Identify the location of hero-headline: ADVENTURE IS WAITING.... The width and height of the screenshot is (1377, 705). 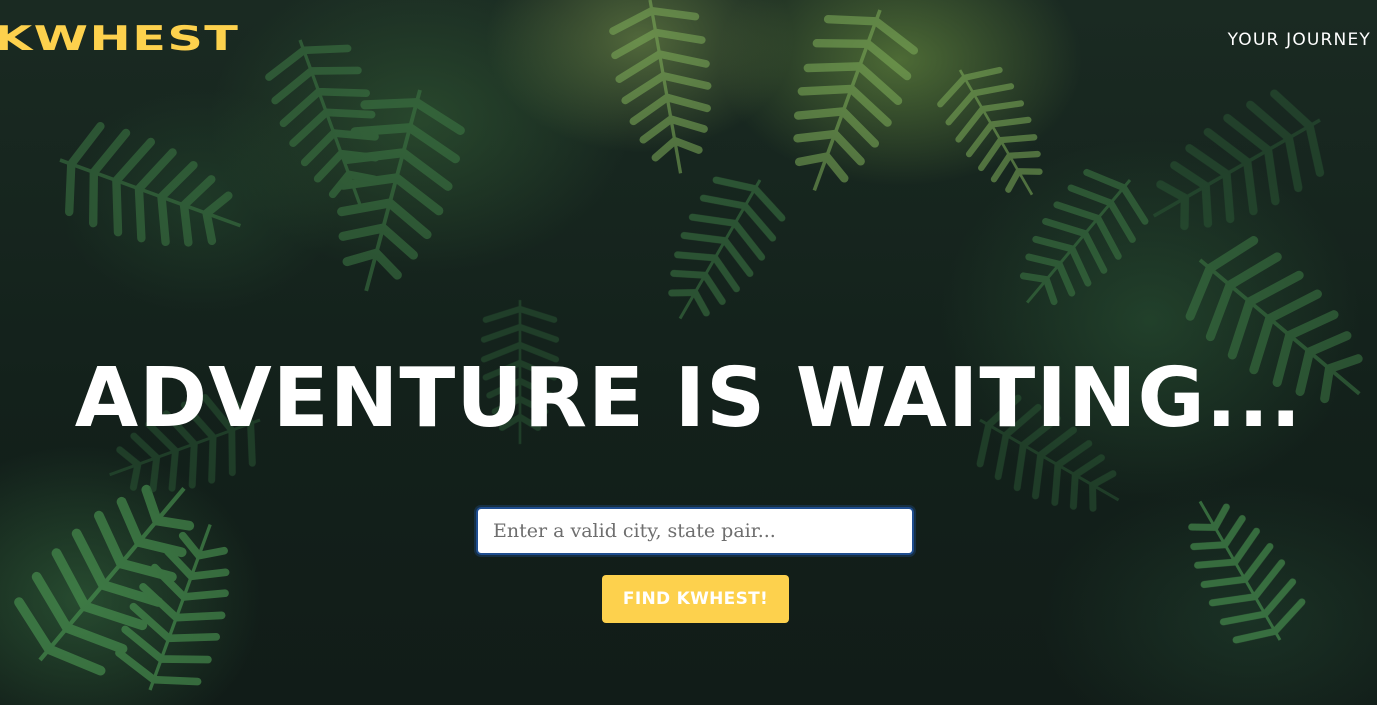
(688, 398).